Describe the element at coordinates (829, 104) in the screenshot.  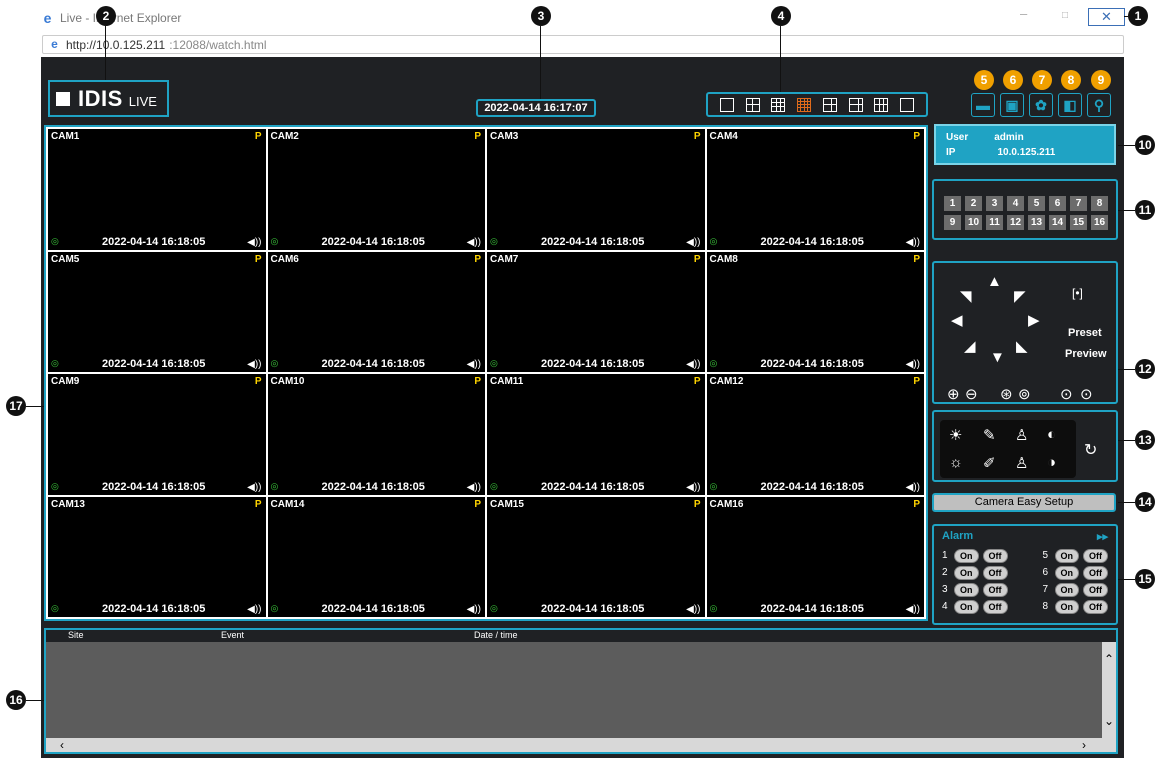
I see `layout-1plus5-icon` at that location.